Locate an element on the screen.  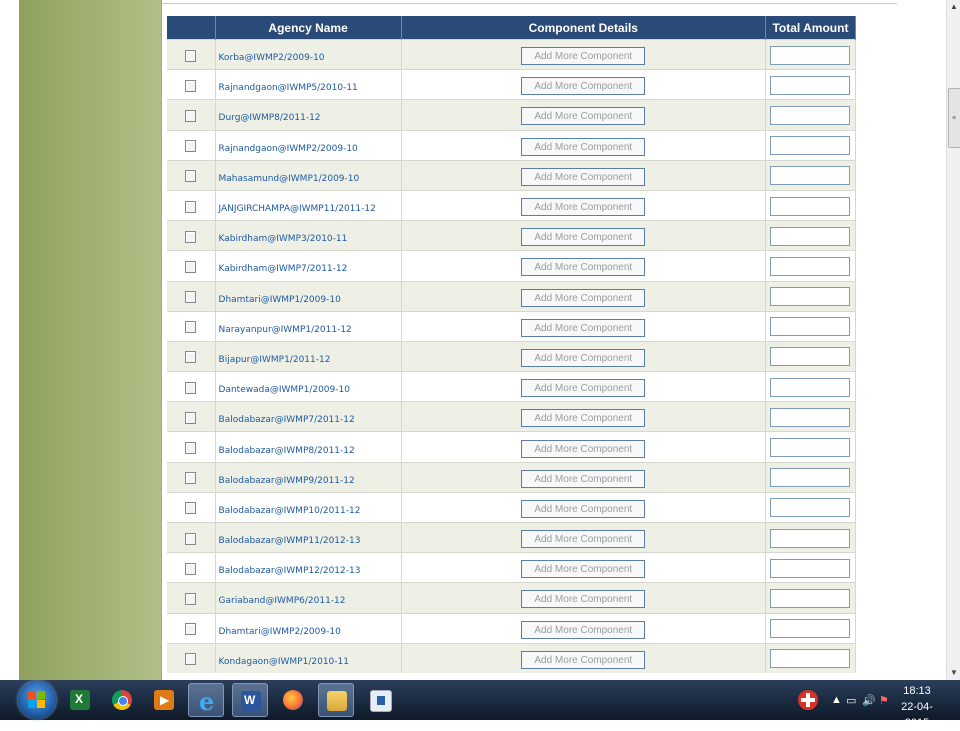
agency-name-link: Dhamtari@IWMP1/2009-10 is located at coordinates (278, 300).